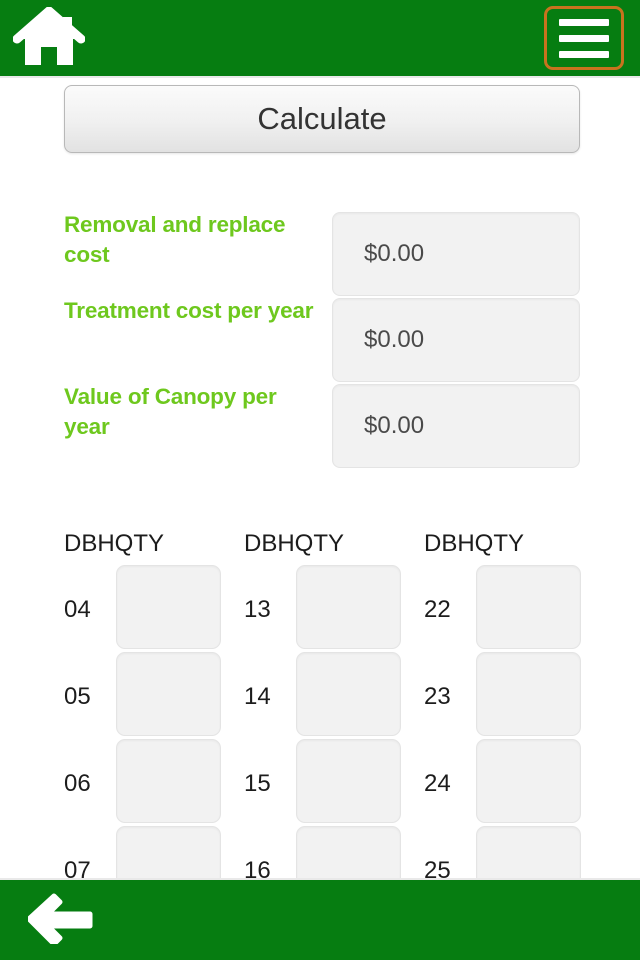 The height and width of the screenshot is (960, 640). What do you see at coordinates (257, 783) in the screenshot?
I see `dbh-value: 15` at bounding box center [257, 783].